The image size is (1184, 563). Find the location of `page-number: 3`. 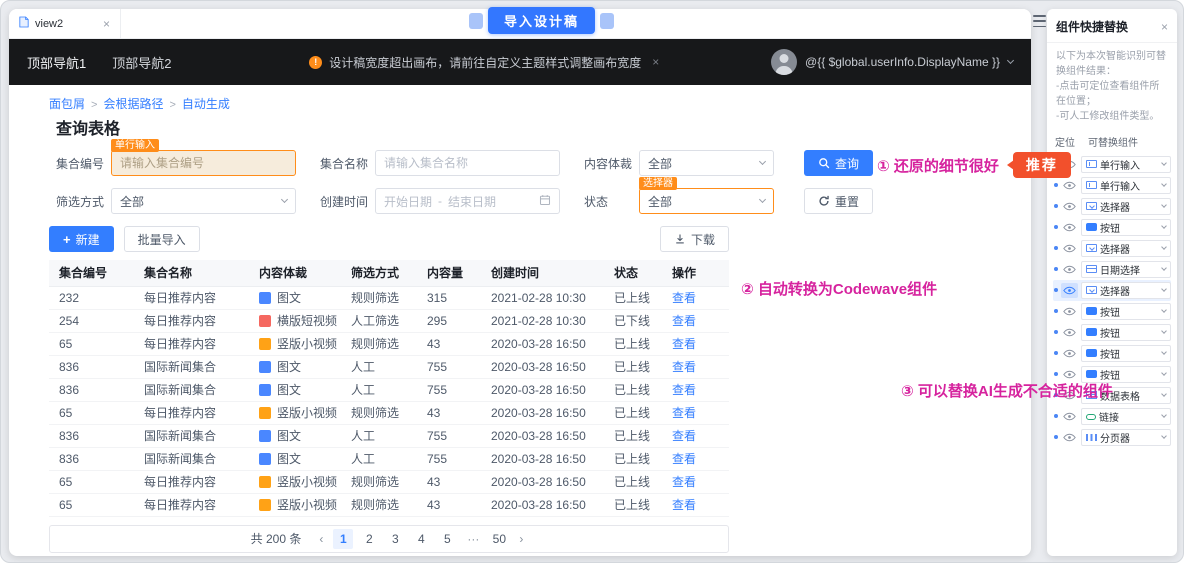

page-number: 3 is located at coordinates (395, 539).